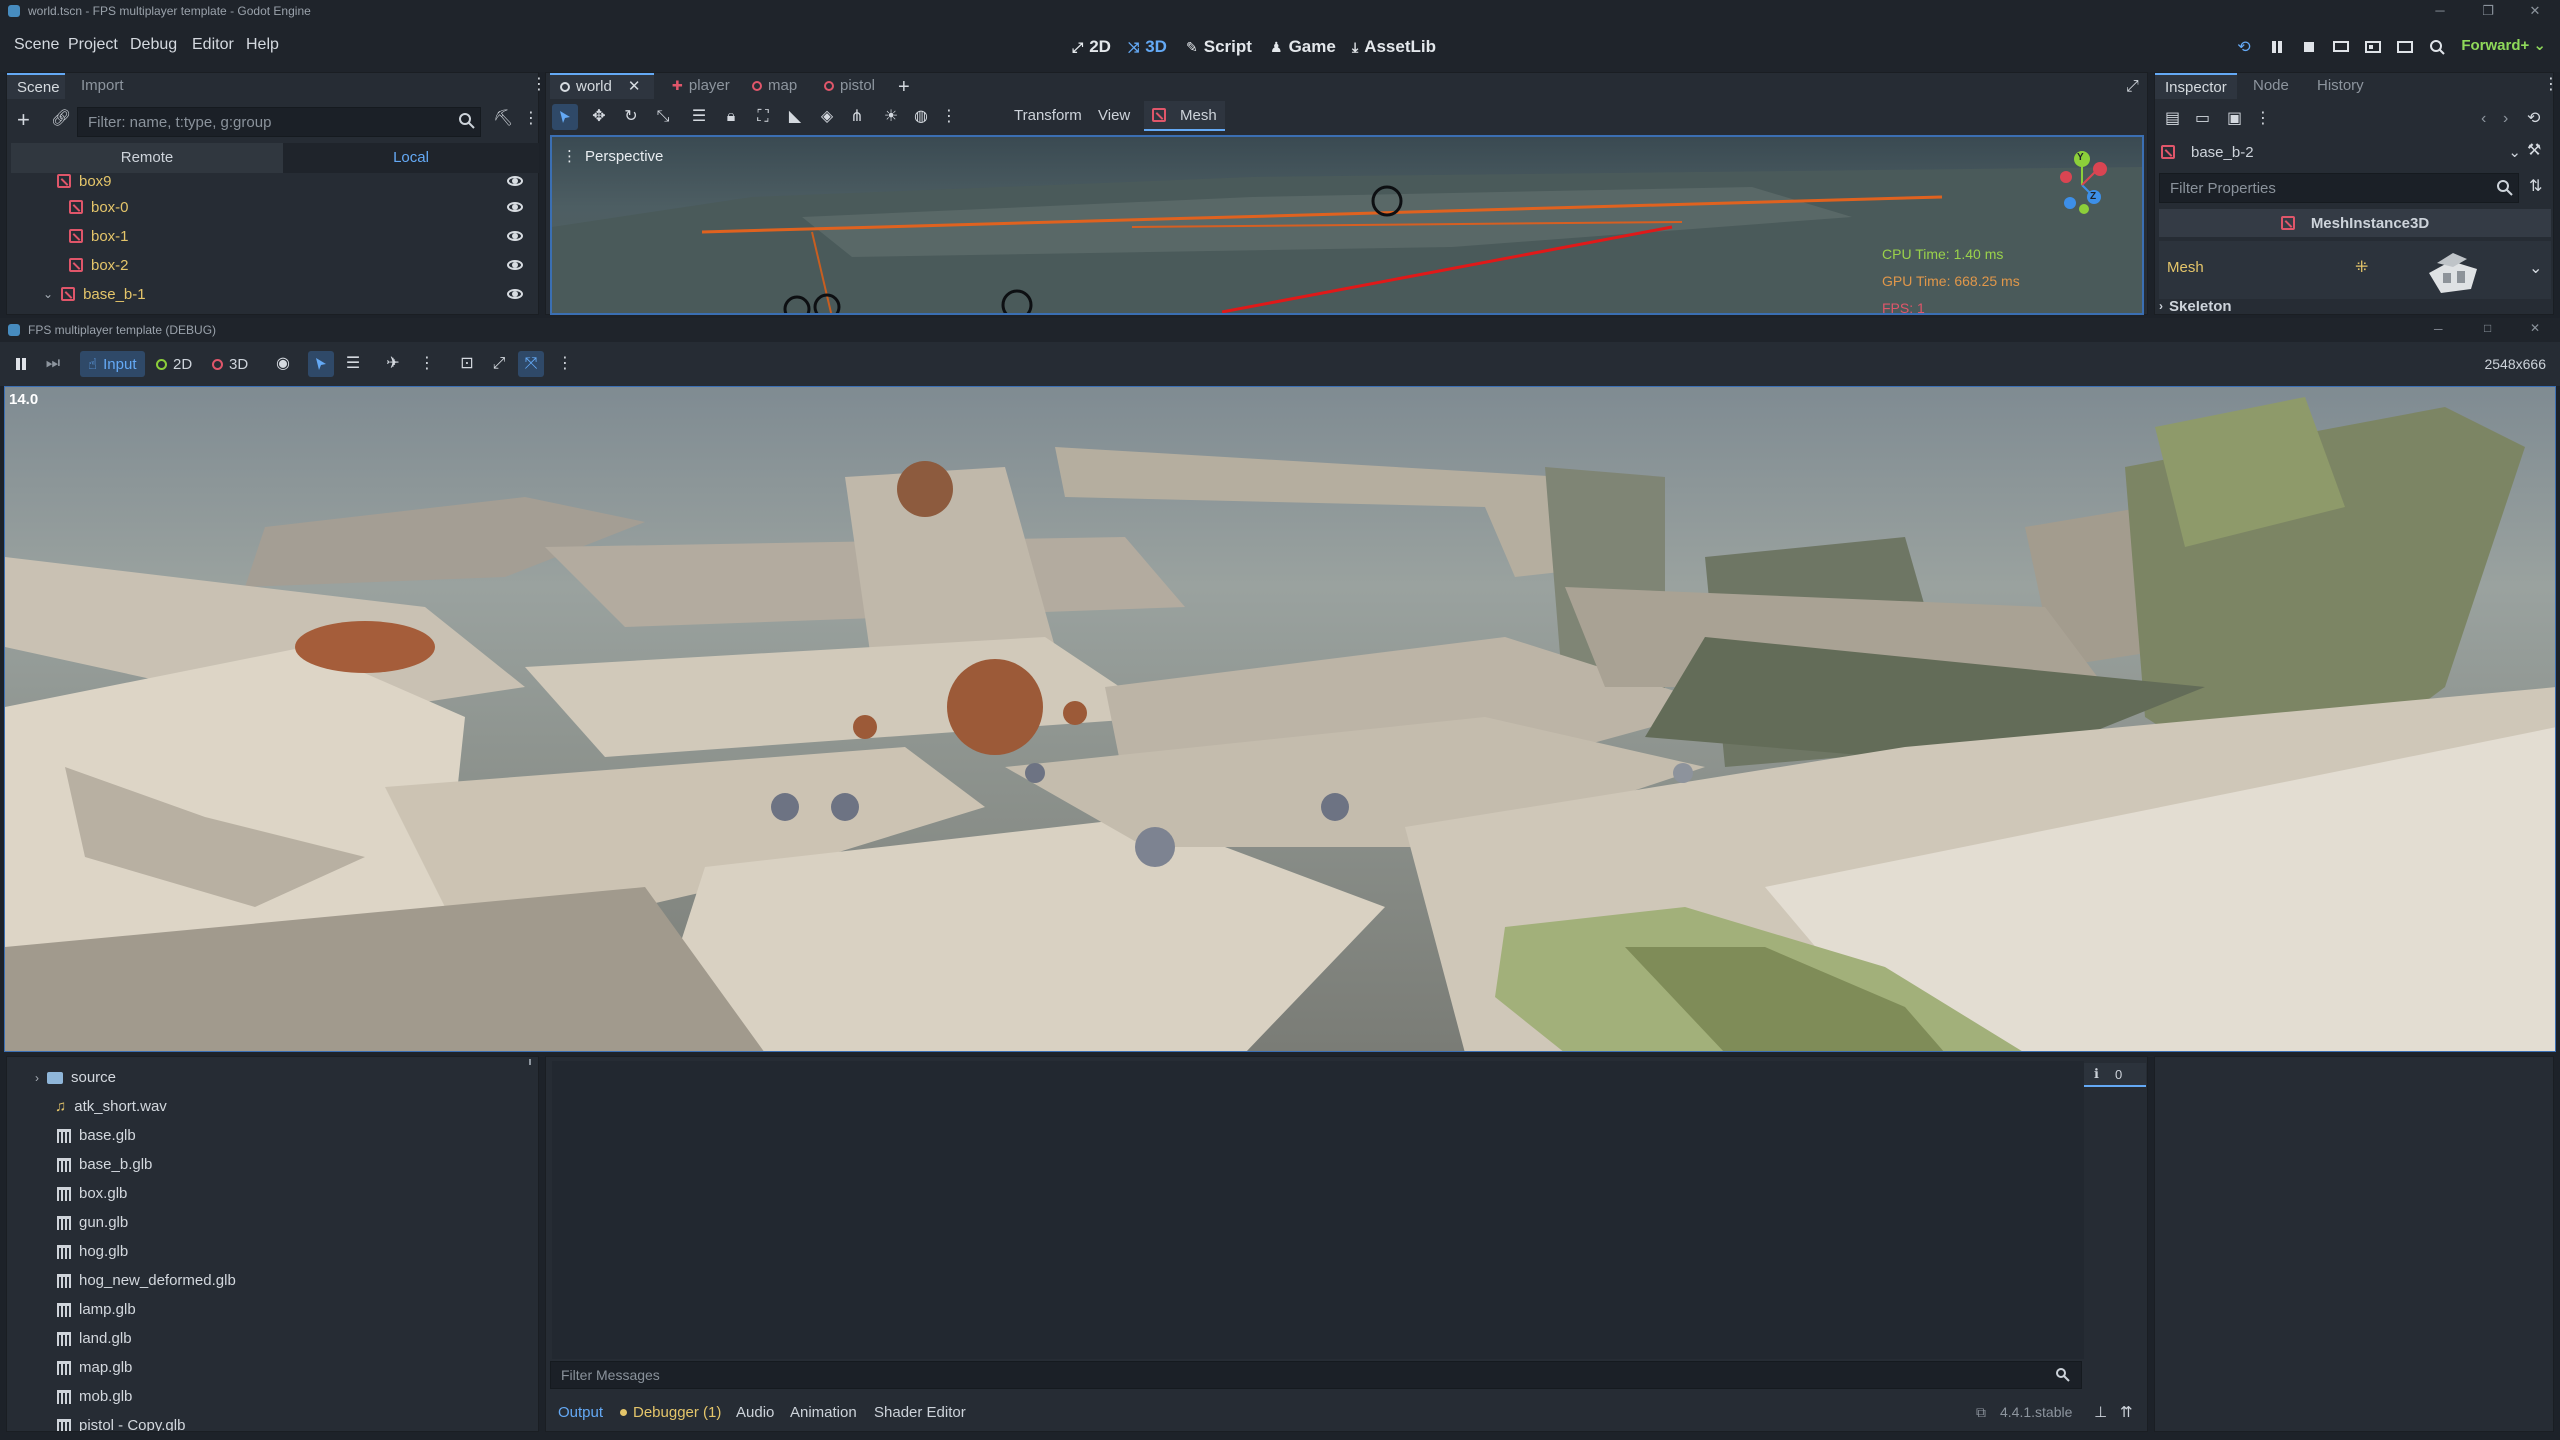 The image size is (2560, 1440). I want to click on embed-options-icon: ⋮, so click(565, 364).